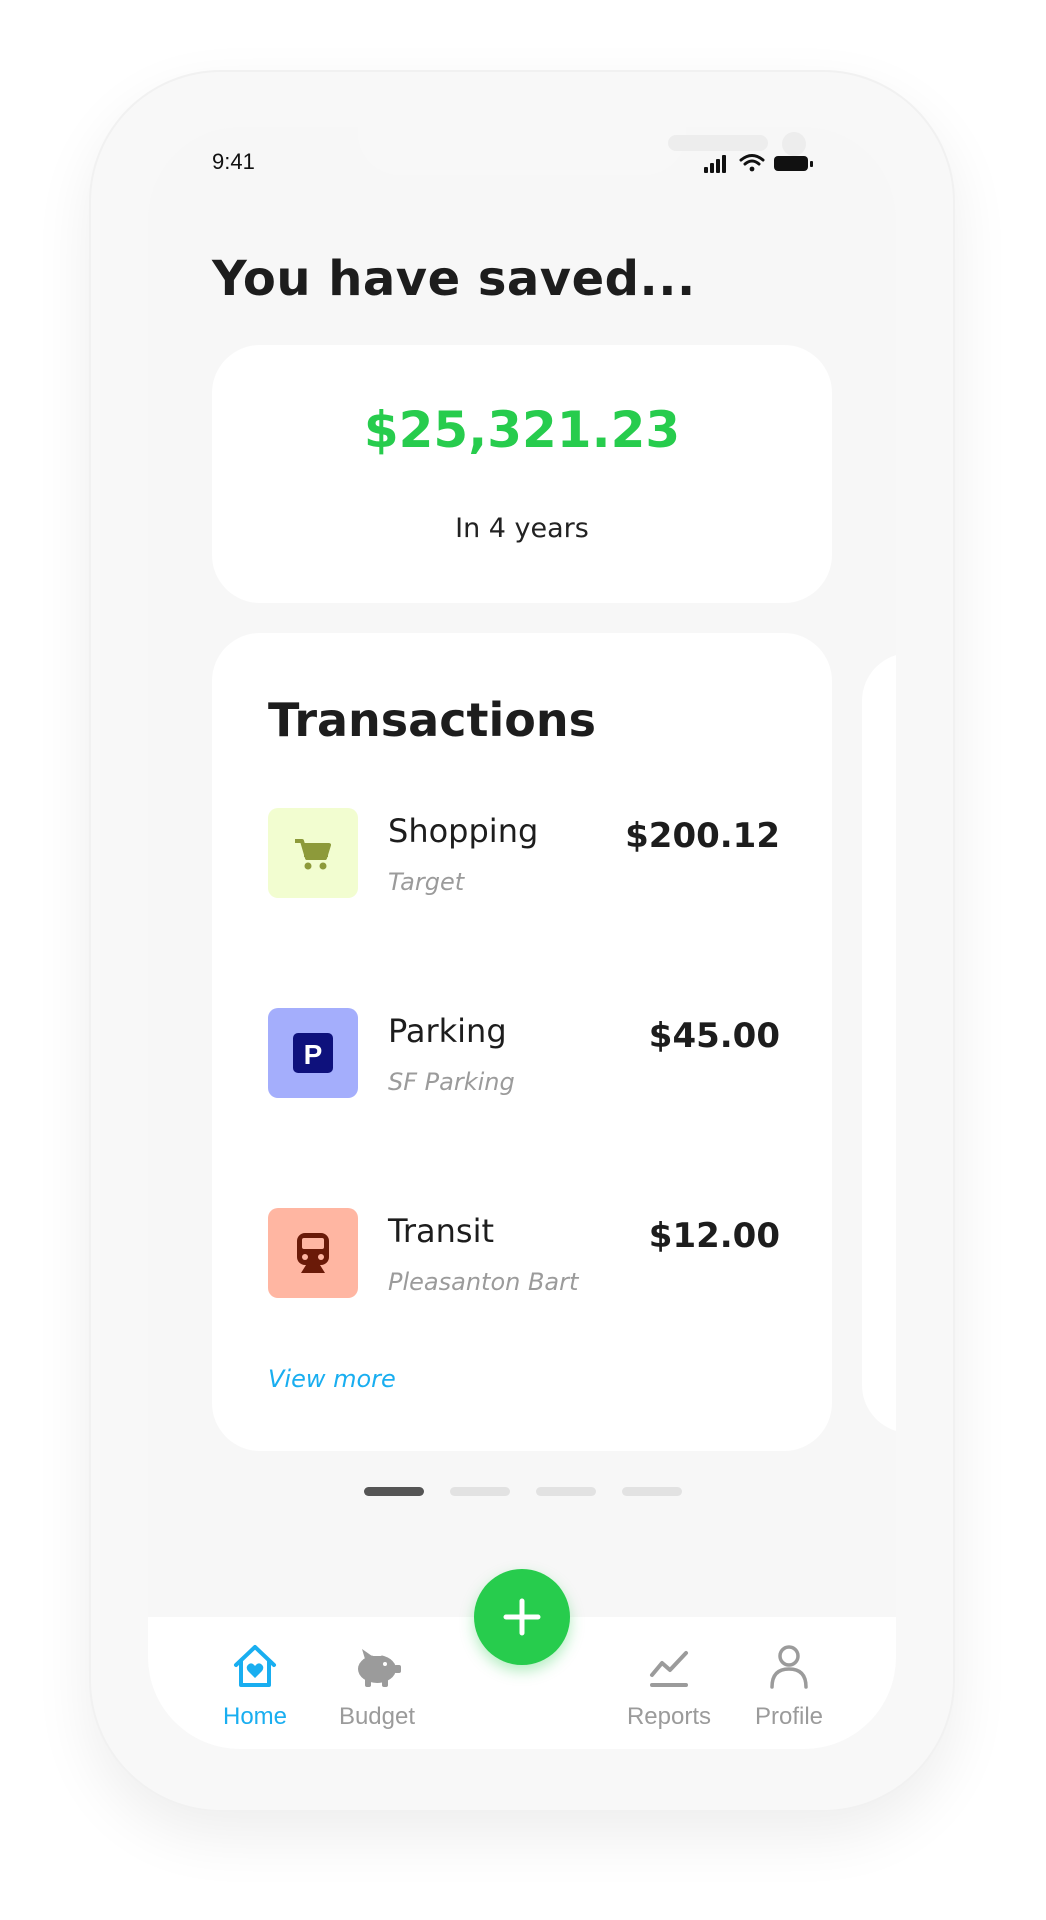 Image resolution: width=1046 pixels, height=1920 pixels. Describe the element at coordinates (441, 1231) in the screenshot. I see `transaction-name: Transit` at that location.